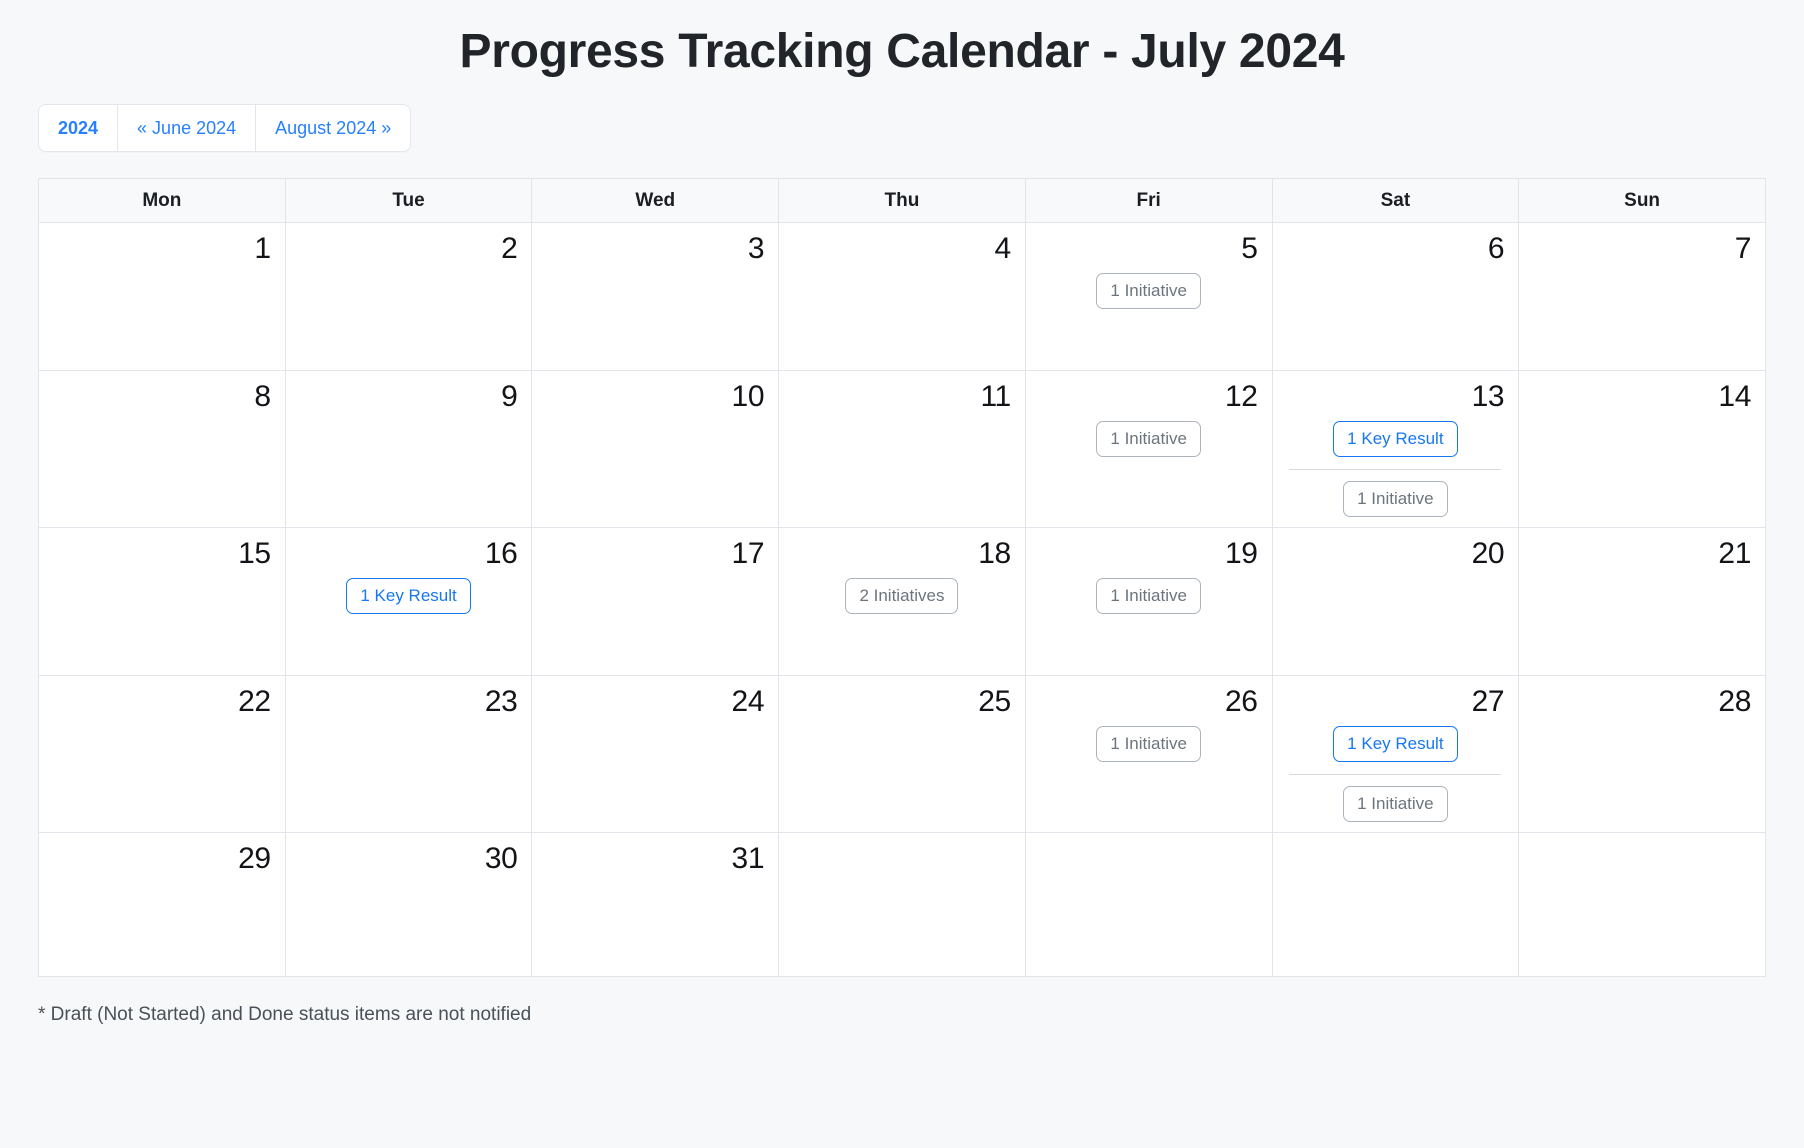  What do you see at coordinates (1395, 200) in the screenshot?
I see `weekday-header-sat: Sat` at bounding box center [1395, 200].